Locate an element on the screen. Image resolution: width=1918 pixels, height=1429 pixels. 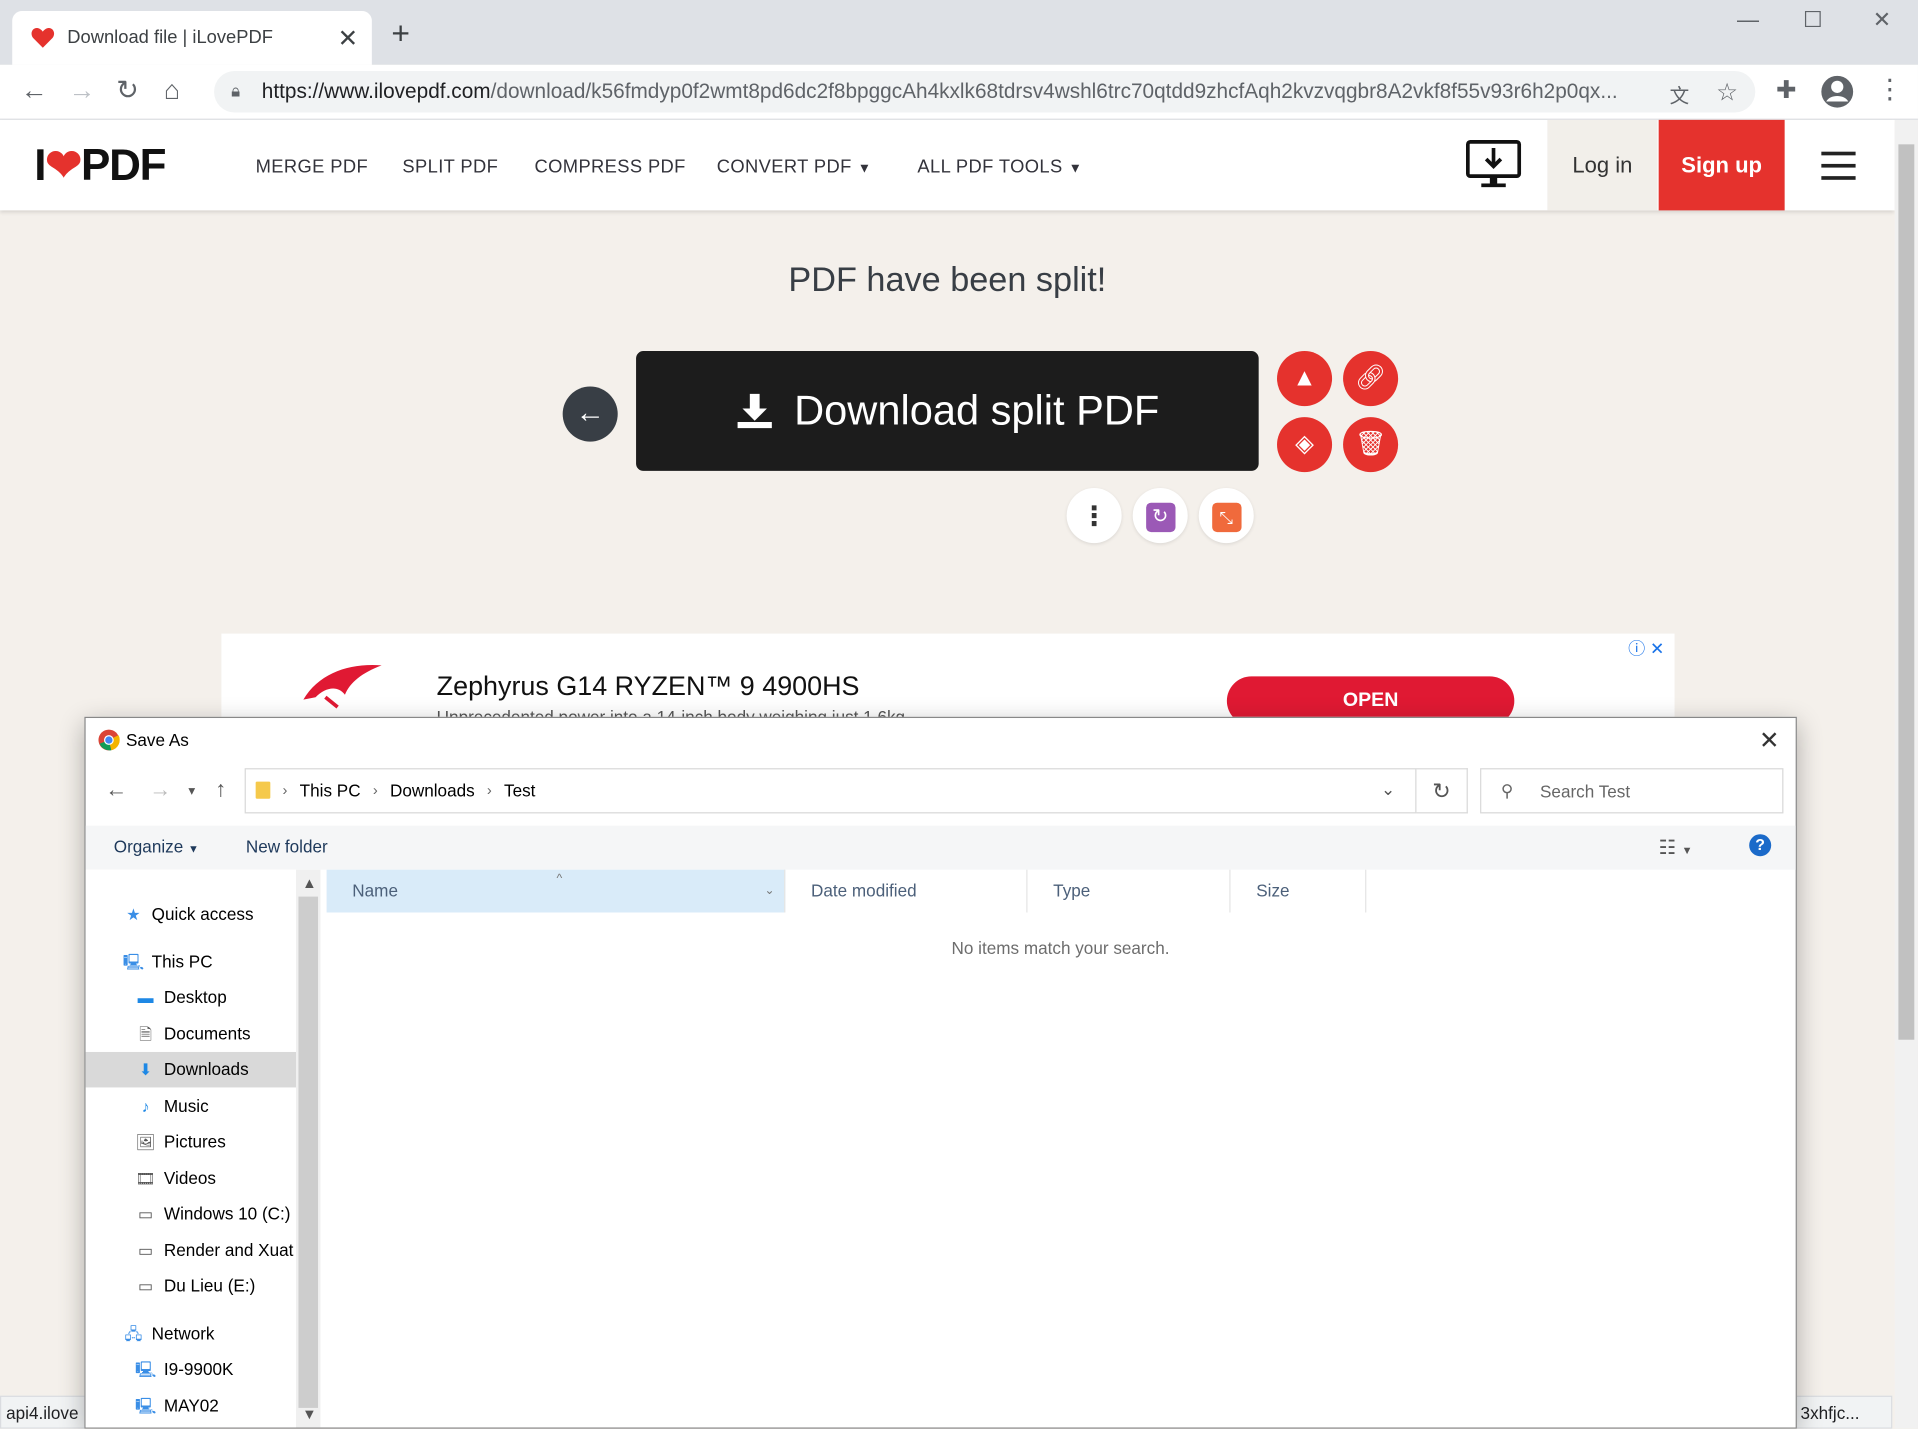
column-name: Name ^ ⌄ is located at coordinates (556, 891).